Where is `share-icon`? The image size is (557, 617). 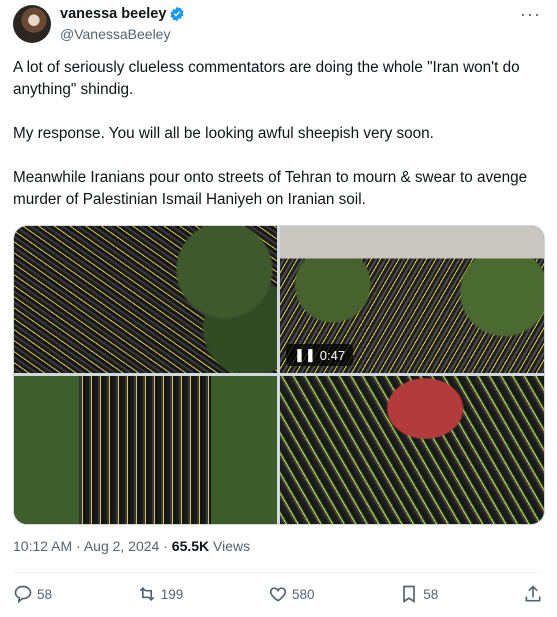 share-icon is located at coordinates (533, 593).